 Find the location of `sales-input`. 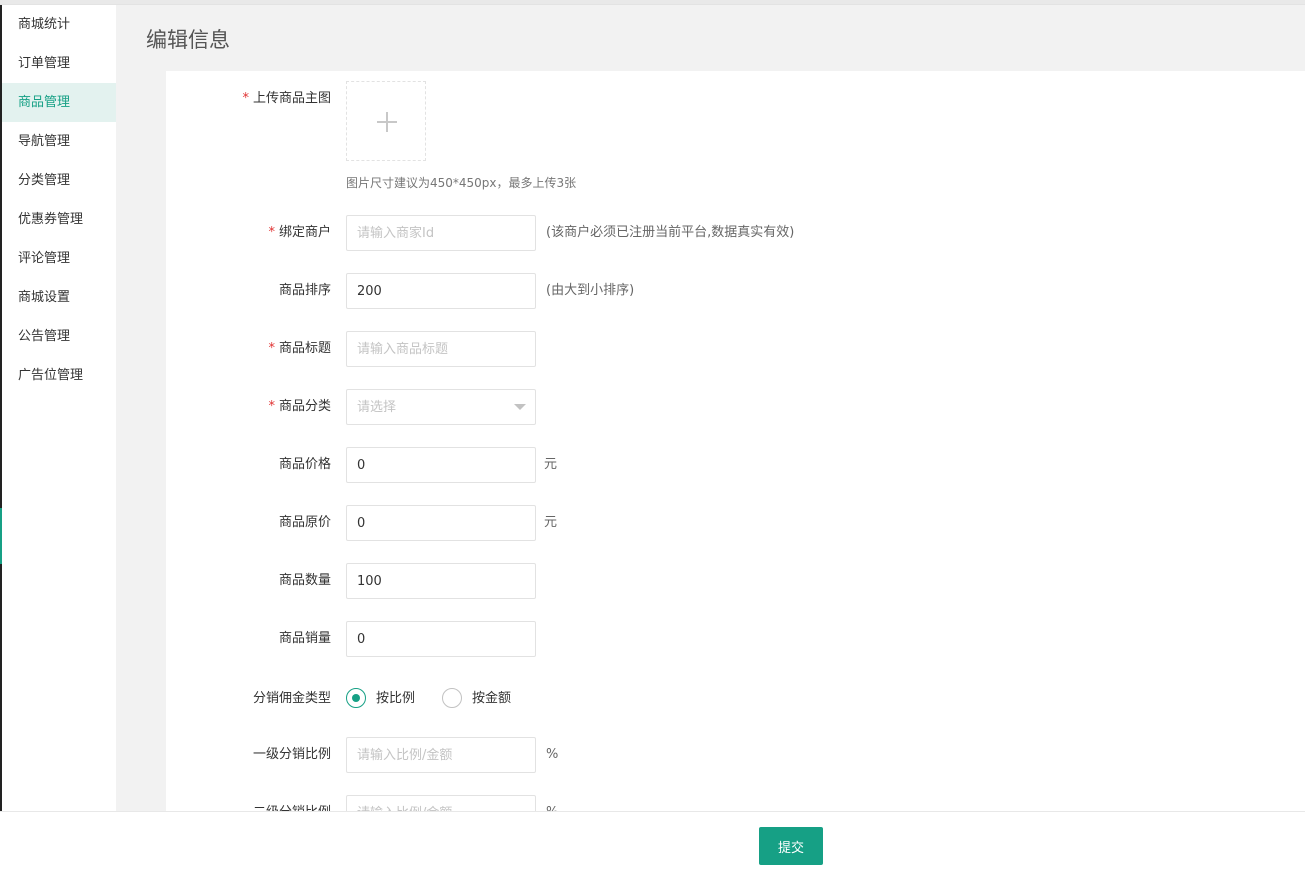

sales-input is located at coordinates (441, 639).